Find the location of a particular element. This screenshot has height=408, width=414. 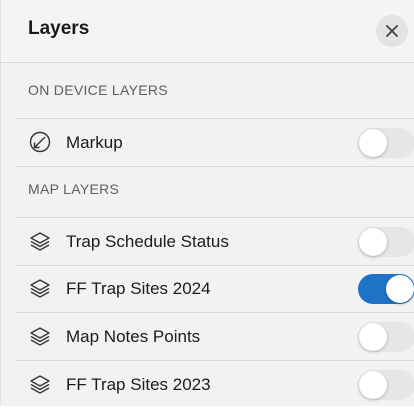

markup-icon is located at coordinates (40, 142).